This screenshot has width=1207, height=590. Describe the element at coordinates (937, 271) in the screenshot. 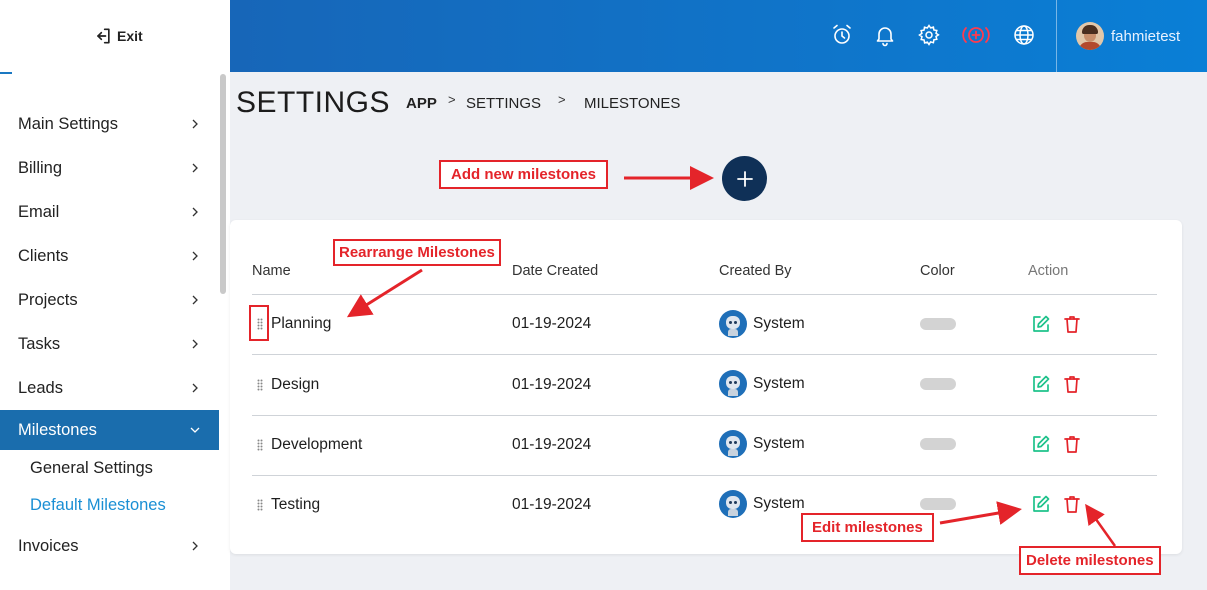

I see `column-header-color: Color` at that location.